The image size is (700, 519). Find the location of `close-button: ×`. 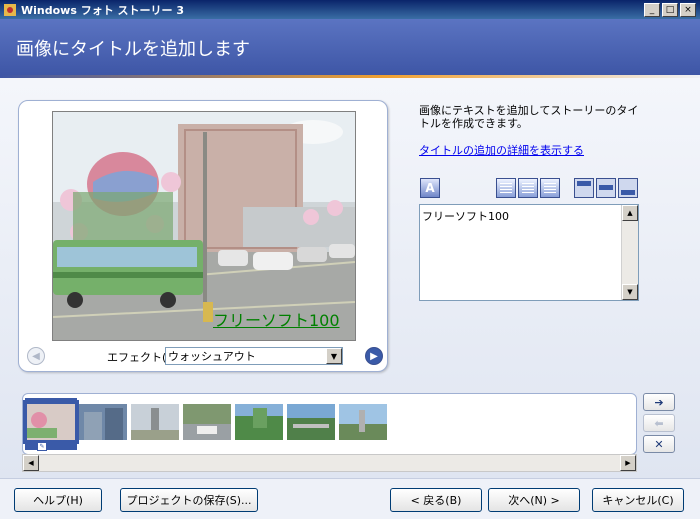

close-button: × is located at coordinates (688, 10).